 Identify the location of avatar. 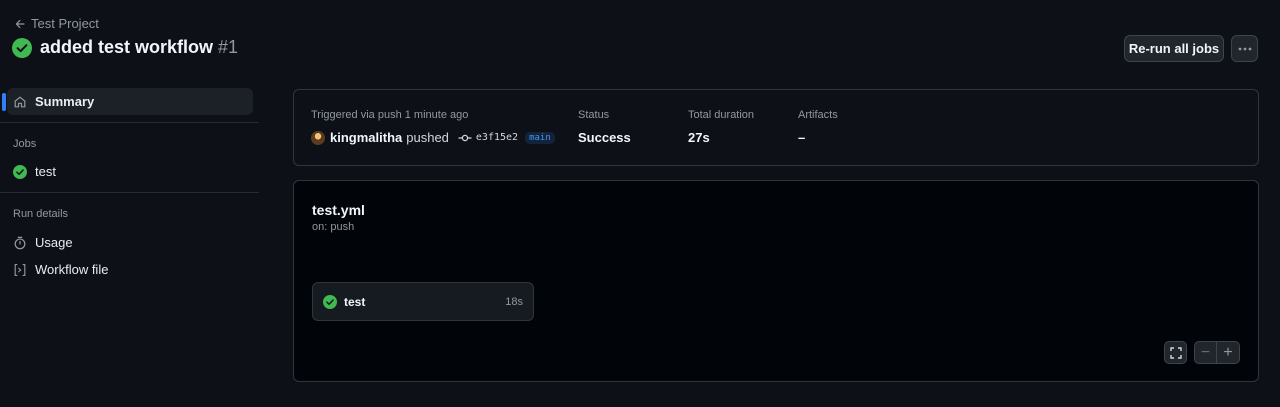
(318, 137).